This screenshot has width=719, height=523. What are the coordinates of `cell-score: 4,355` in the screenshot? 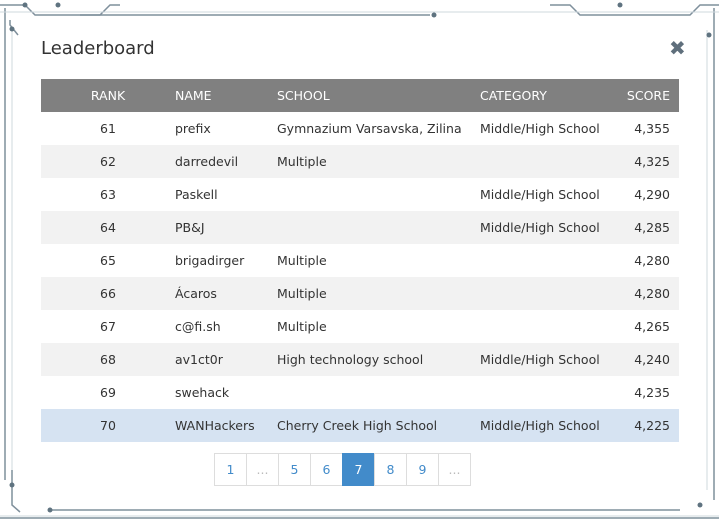 It's located at (652, 128).